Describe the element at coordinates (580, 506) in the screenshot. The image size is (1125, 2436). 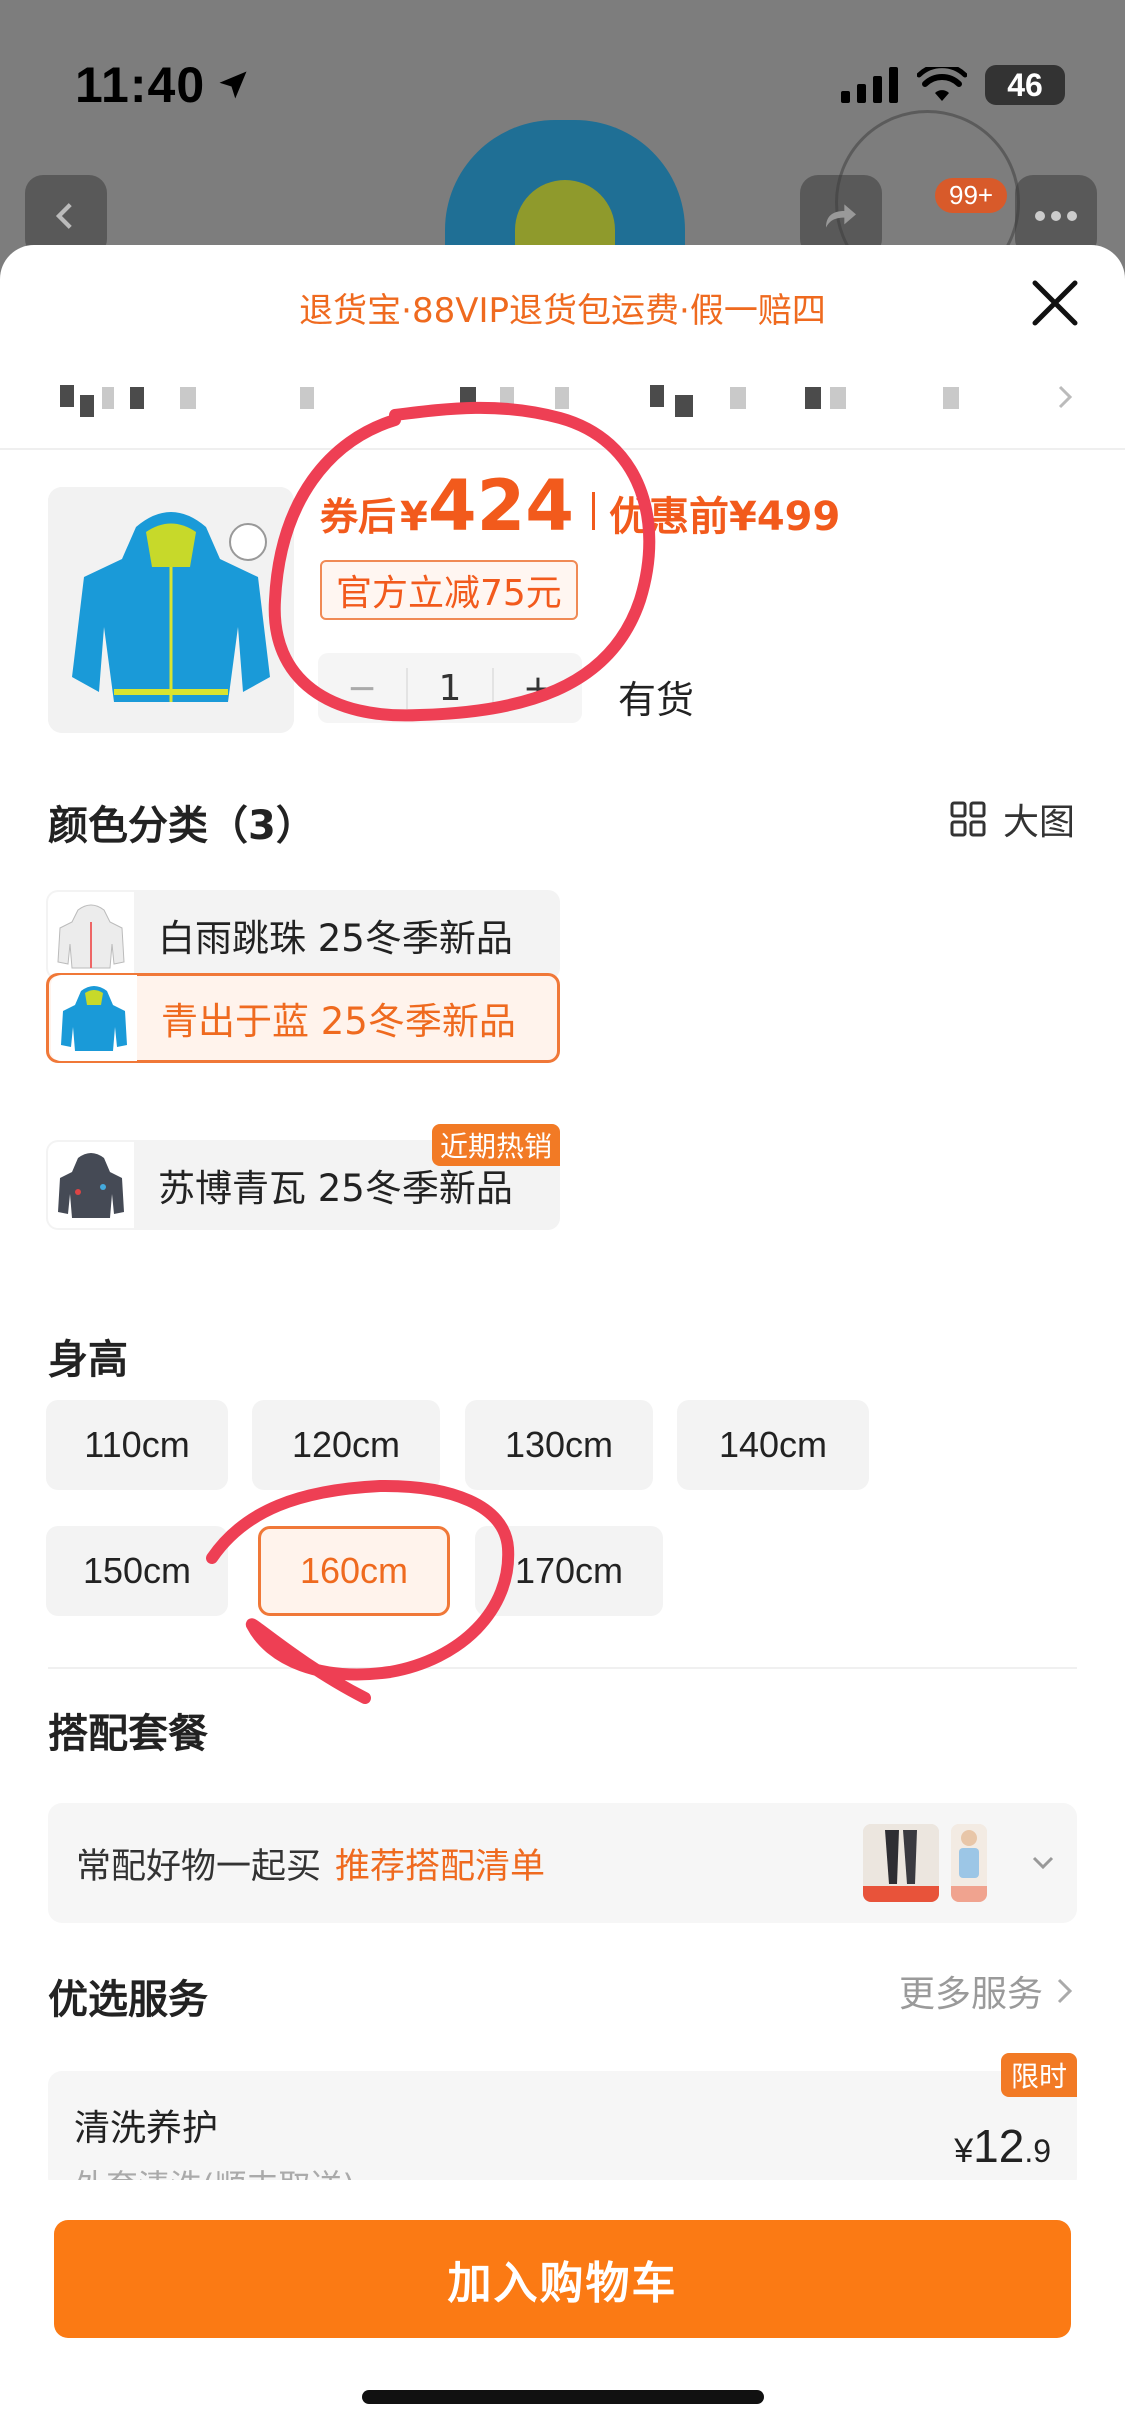
I see `price-line: 券后 ¥ 424 优惠前 ¥499` at that location.